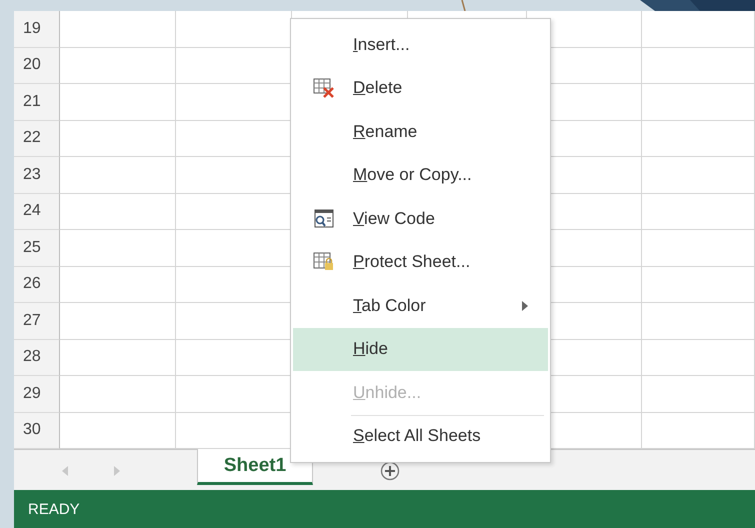  I want to click on locked-sheet-icon, so click(324, 262).